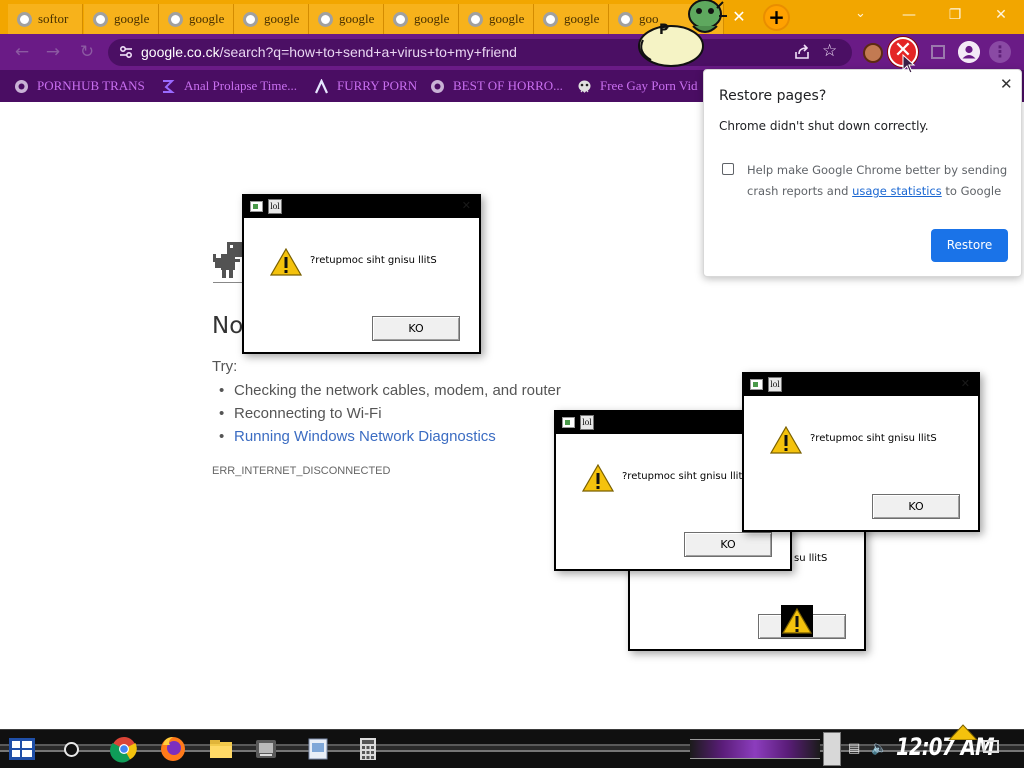 This screenshot has height=768, width=1024. I want to click on chrome-icon, so click(124, 749).